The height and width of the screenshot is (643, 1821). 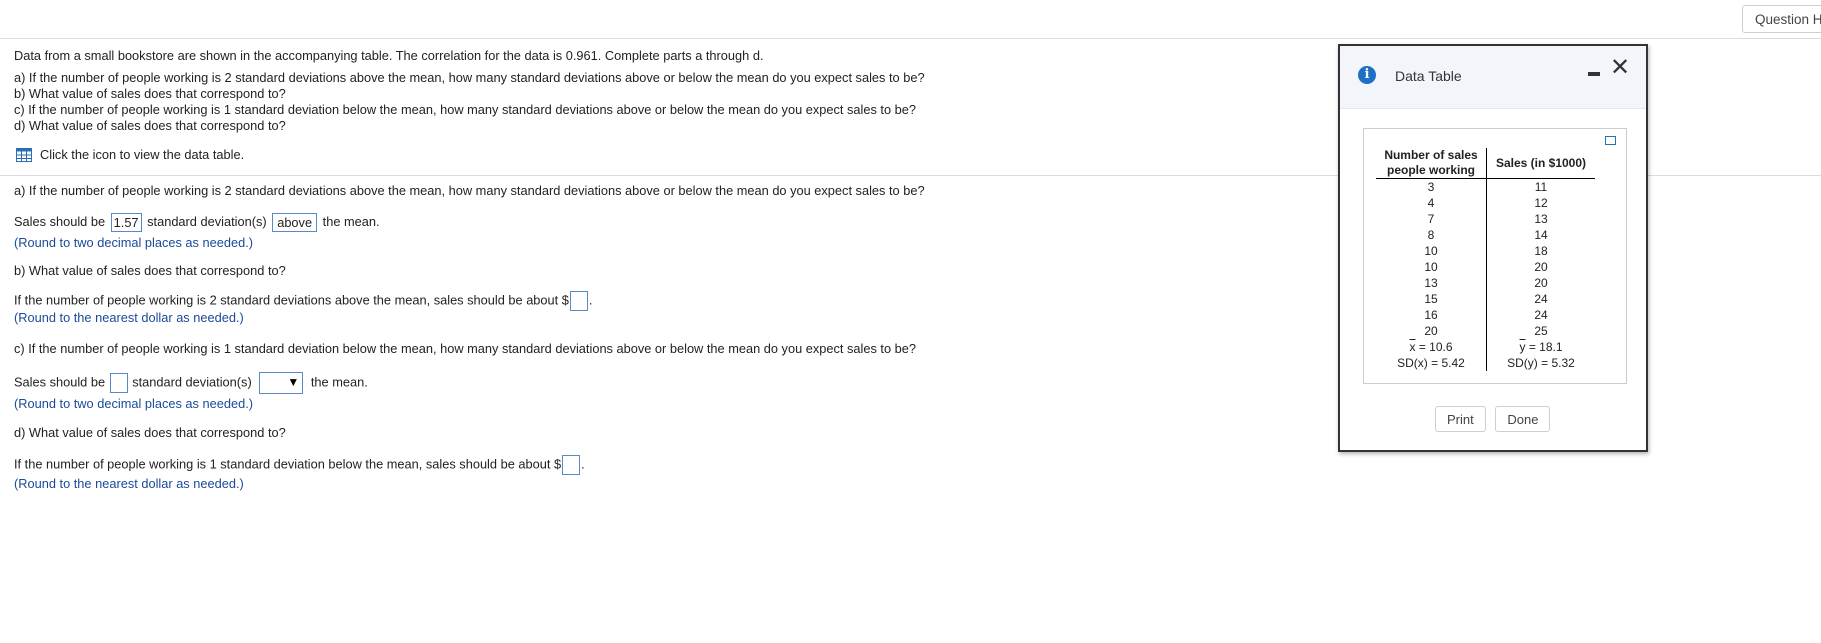 I want to click on column-header-people-line1: Number of sales, so click(x=1431, y=155).